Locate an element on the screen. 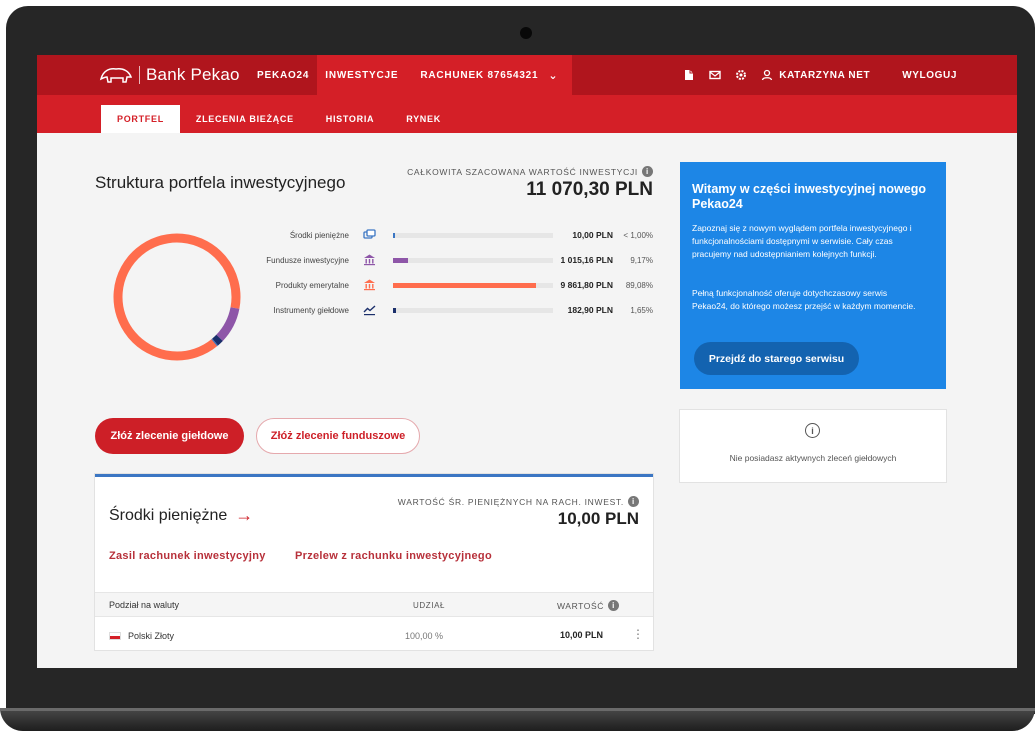 This screenshot has width=1035, height=731. fund-order-button: Złóż zlecenie funduszowe is located at coordinates (338, 436).